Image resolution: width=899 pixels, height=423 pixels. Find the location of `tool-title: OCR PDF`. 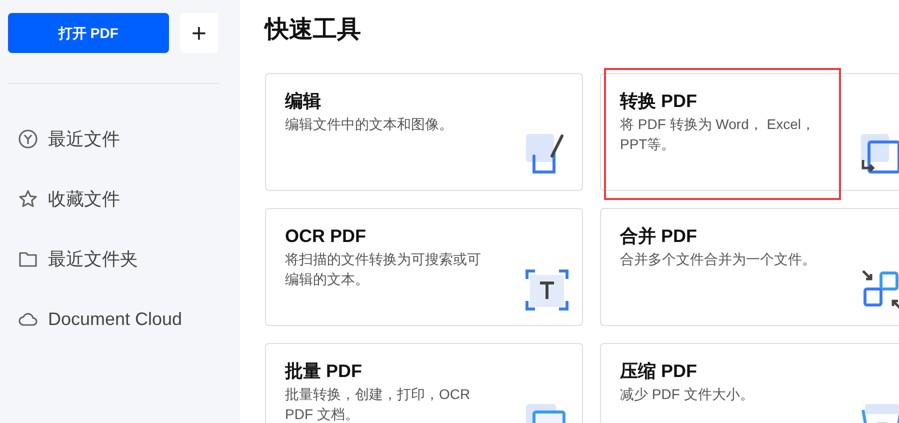

tool-title: OCR PDF is located at coordinates (326, 236).